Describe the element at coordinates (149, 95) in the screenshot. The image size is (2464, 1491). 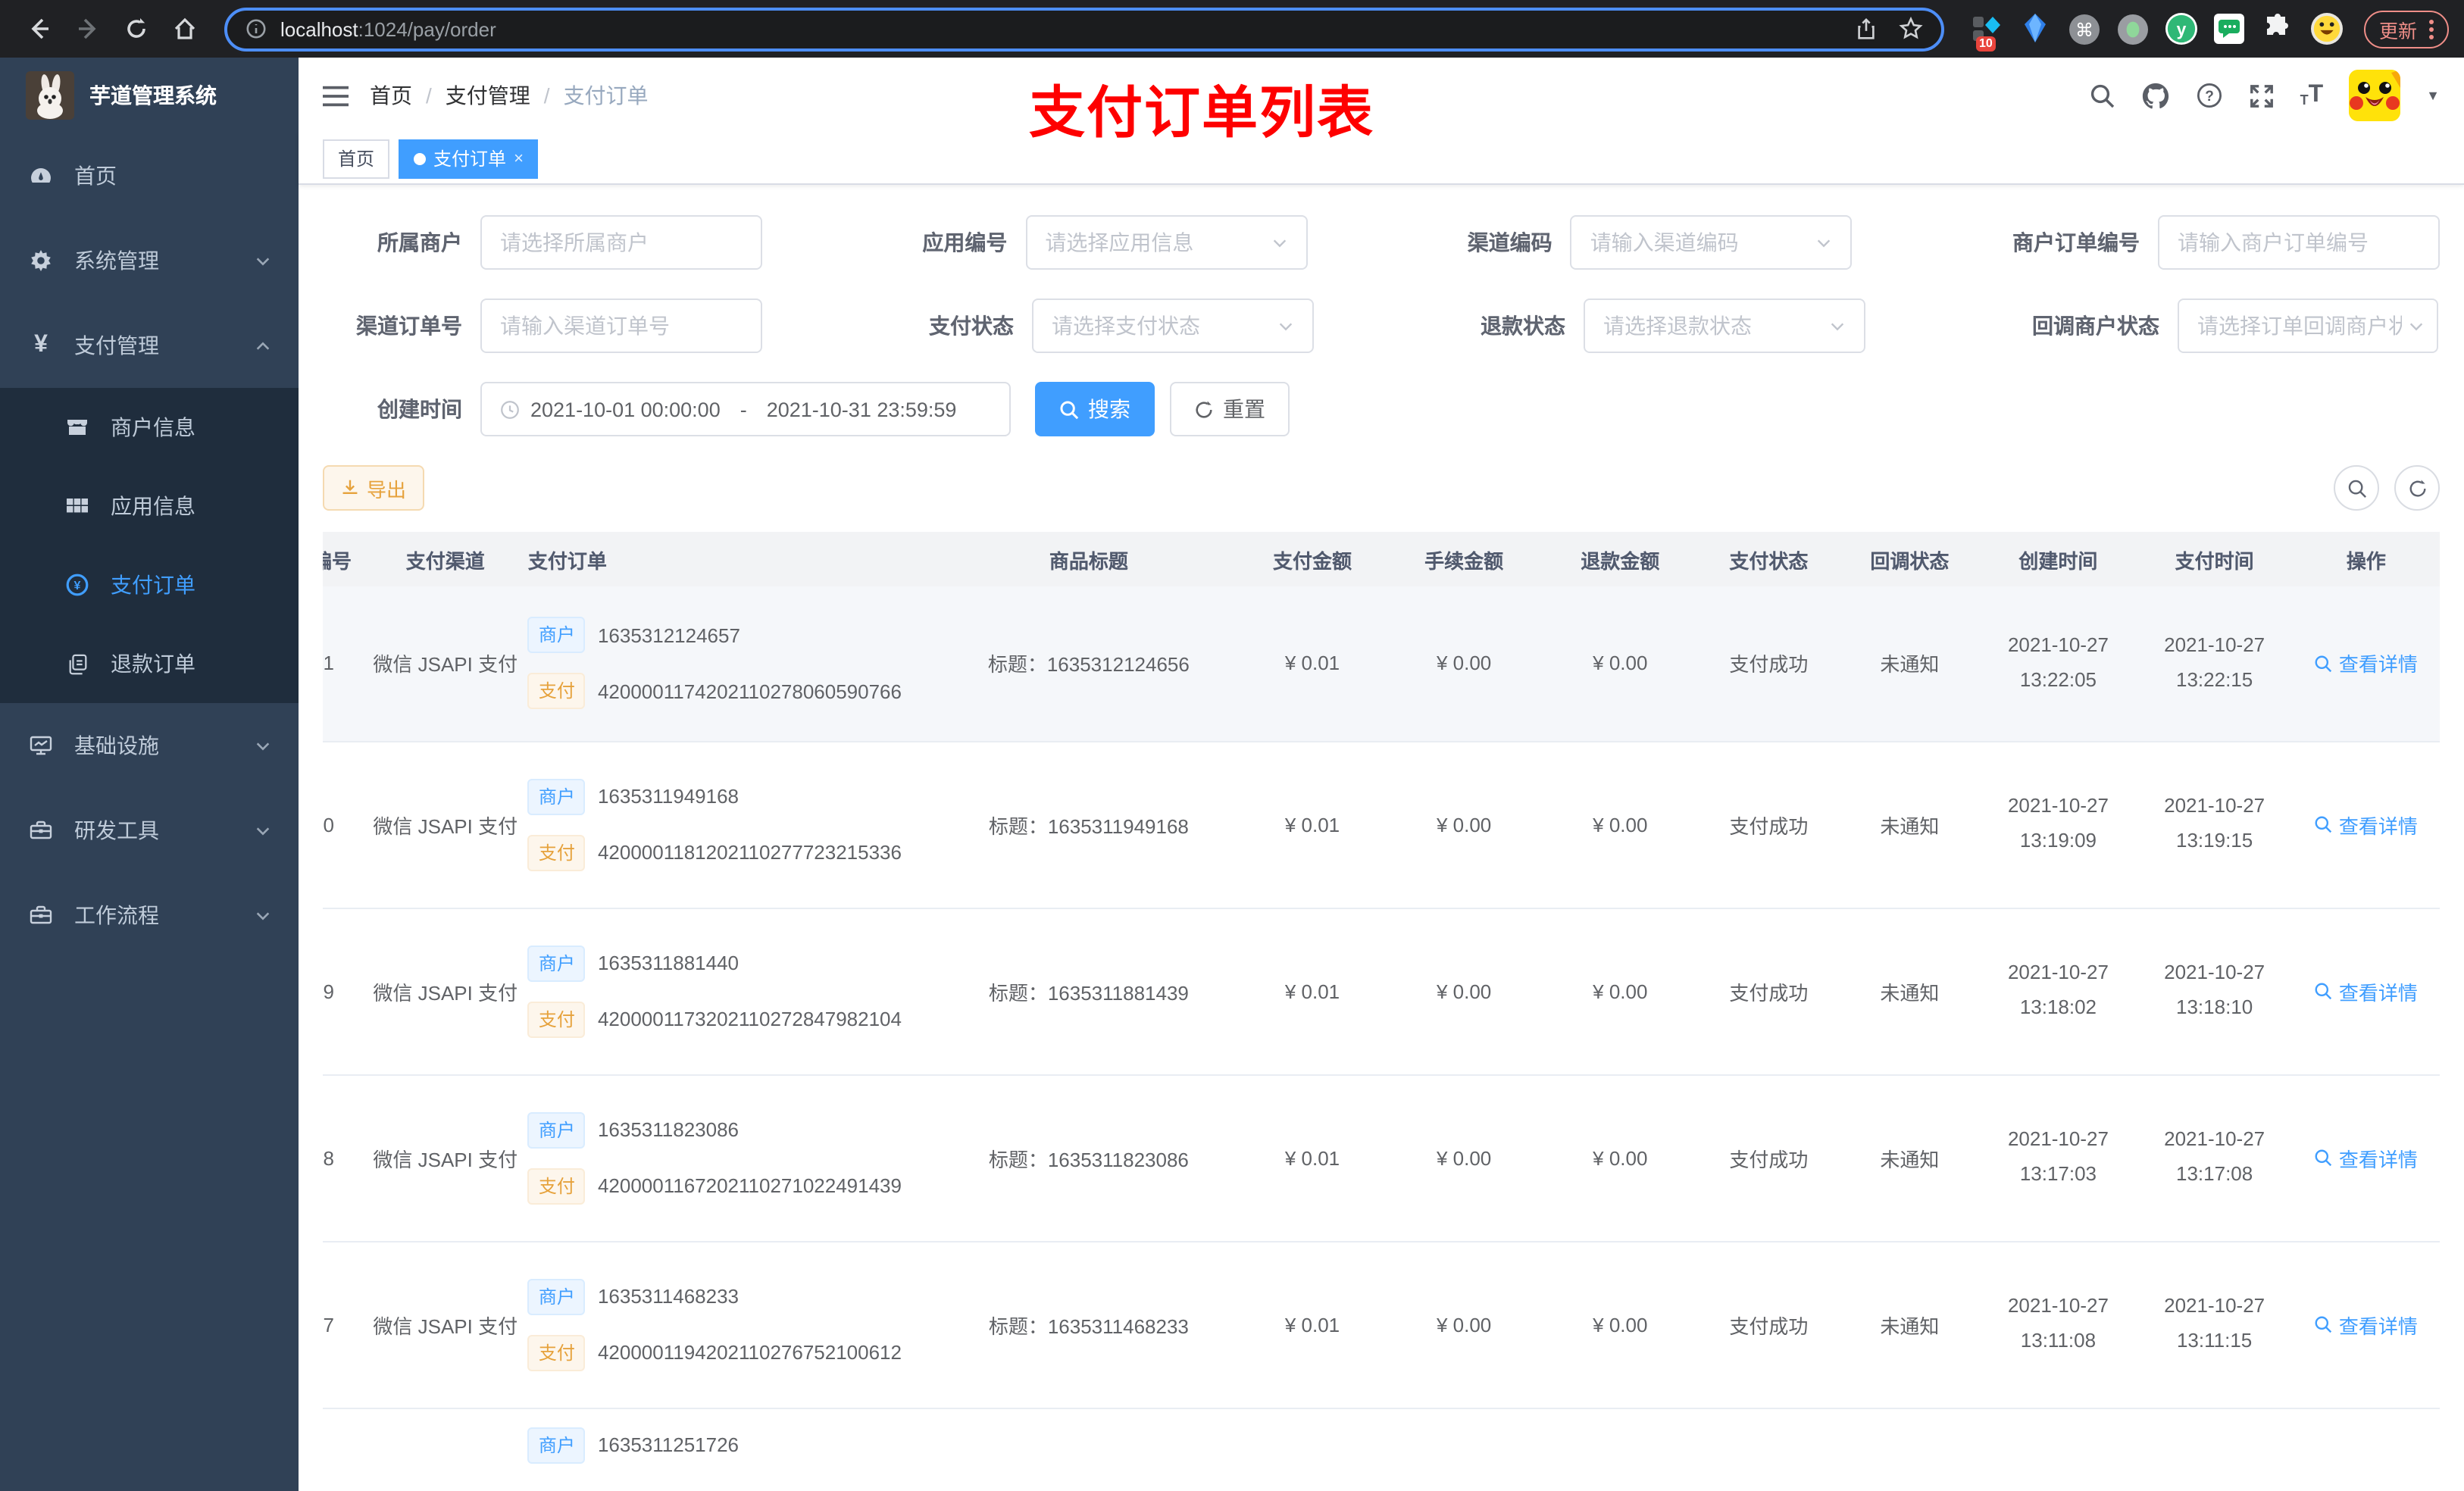
I see `app-logo-row: 芋道管理系统` at that location.